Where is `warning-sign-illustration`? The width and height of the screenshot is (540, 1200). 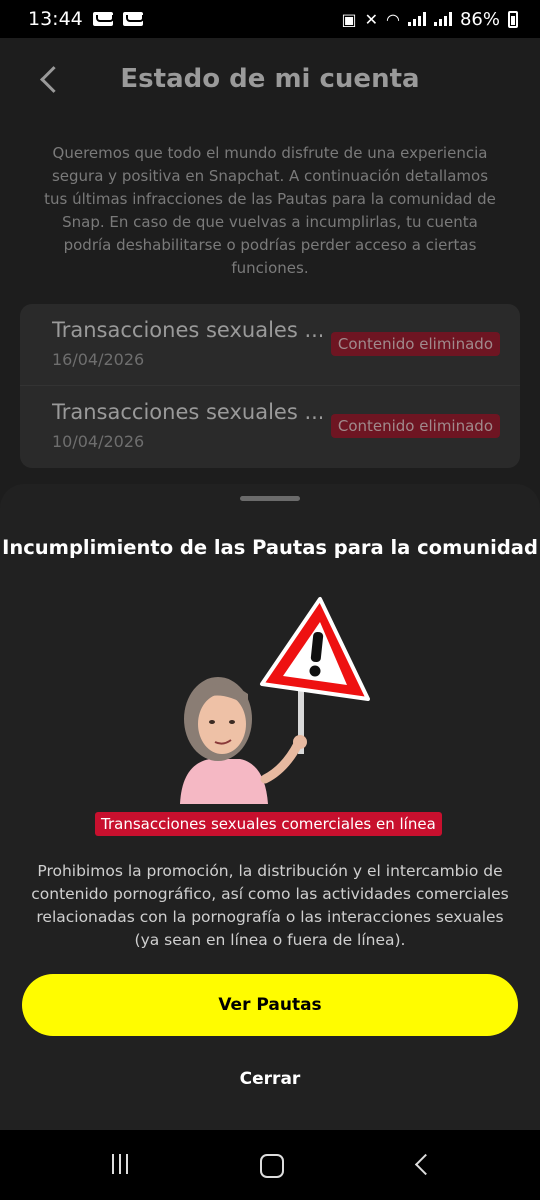 warning-sign-illustration is located at coordinates (275, 700).